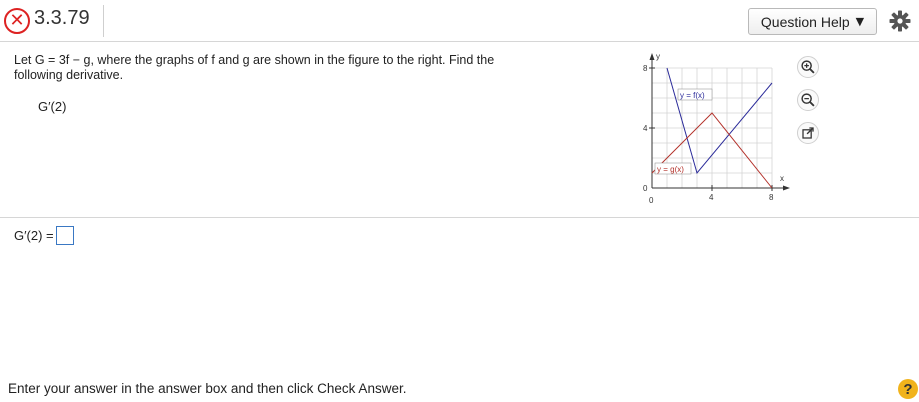 The width and height of the screenshot is (919, 402). Describe the element at coordinates (808, 100) in the screenshot. I see `zoom-out-icon` at that location.